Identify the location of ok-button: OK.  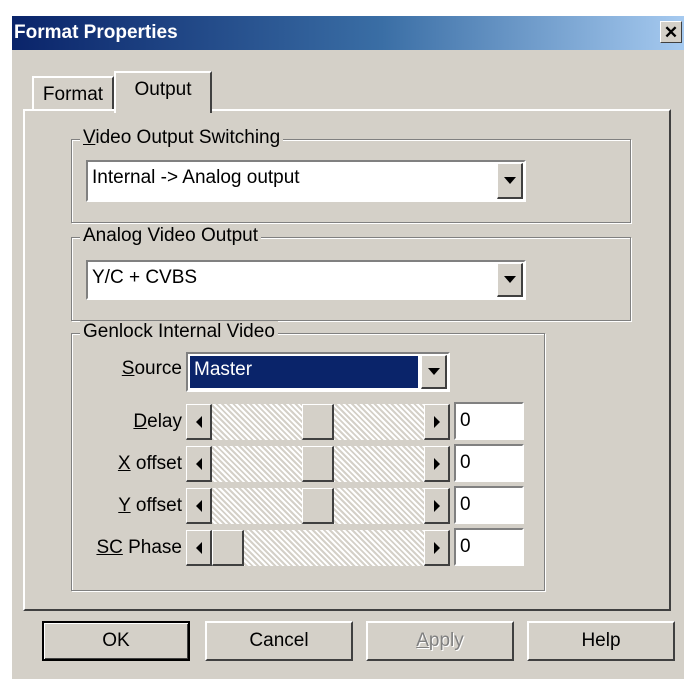
(116, 641).